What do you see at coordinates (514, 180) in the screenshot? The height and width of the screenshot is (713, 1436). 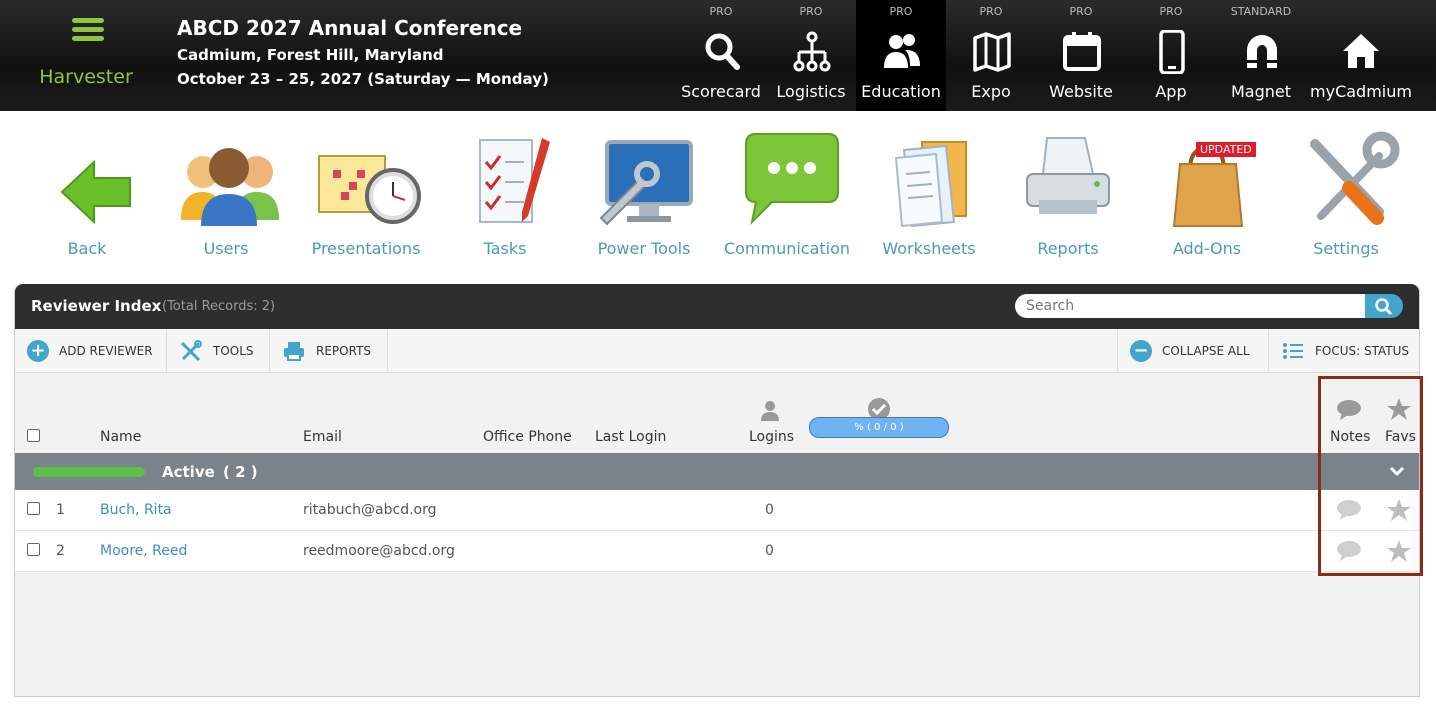 I see `tasks-icon` at bounding box center [514, 180].